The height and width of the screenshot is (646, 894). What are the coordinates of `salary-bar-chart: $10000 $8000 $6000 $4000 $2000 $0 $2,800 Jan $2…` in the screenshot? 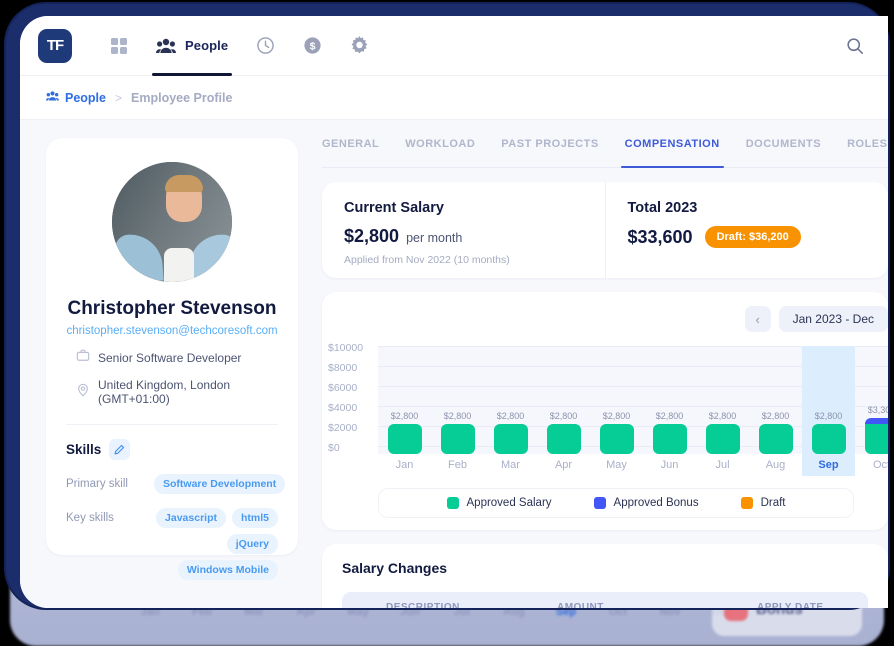 It's located at (605, 409).